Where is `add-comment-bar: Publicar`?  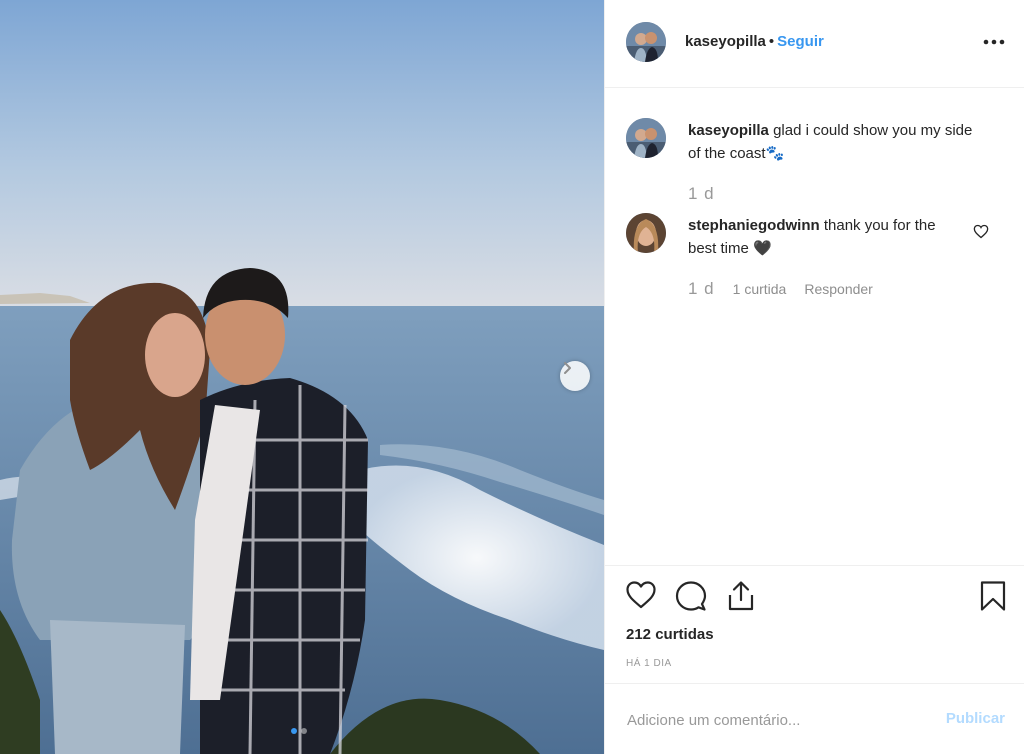
add-comment-bar: Publicar is located at coordinates (814, 718).